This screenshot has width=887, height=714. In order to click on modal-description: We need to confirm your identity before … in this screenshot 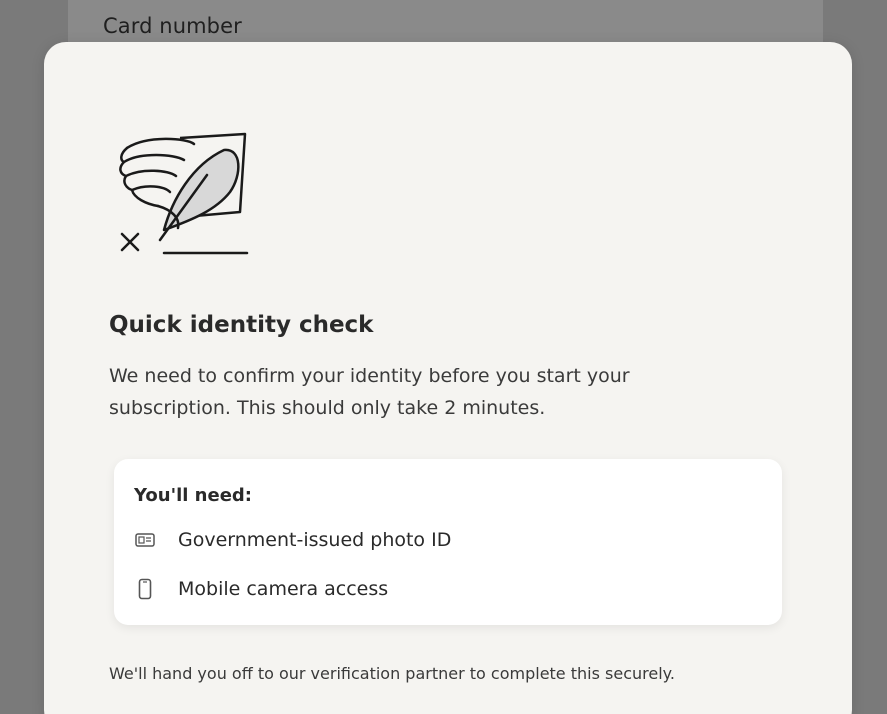, I will do `click(369, 392)`.